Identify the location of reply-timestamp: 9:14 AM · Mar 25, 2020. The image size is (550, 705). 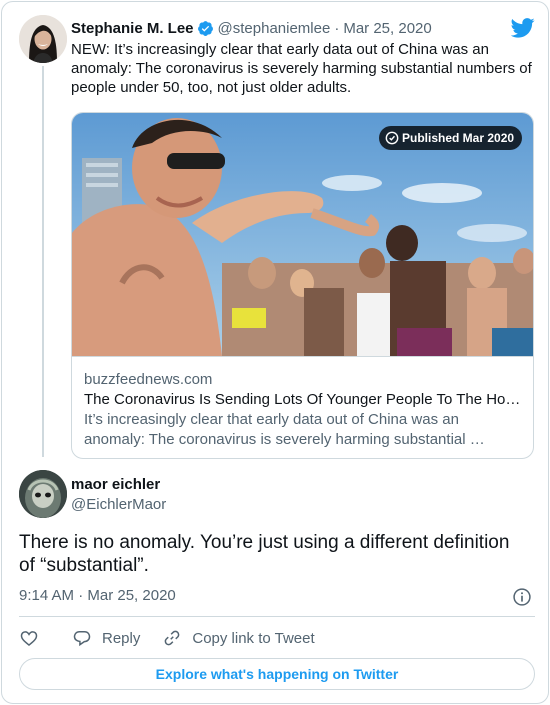
(97, 595).